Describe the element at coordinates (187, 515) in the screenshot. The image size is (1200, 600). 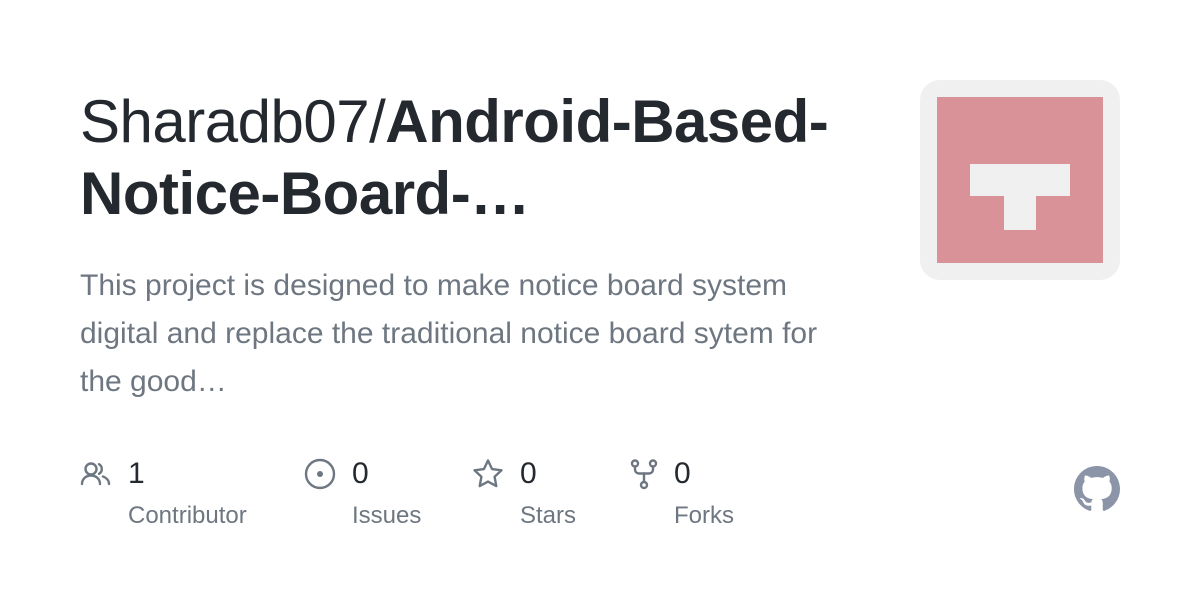
I see `stat-contributors-label: Contributor` at that location.